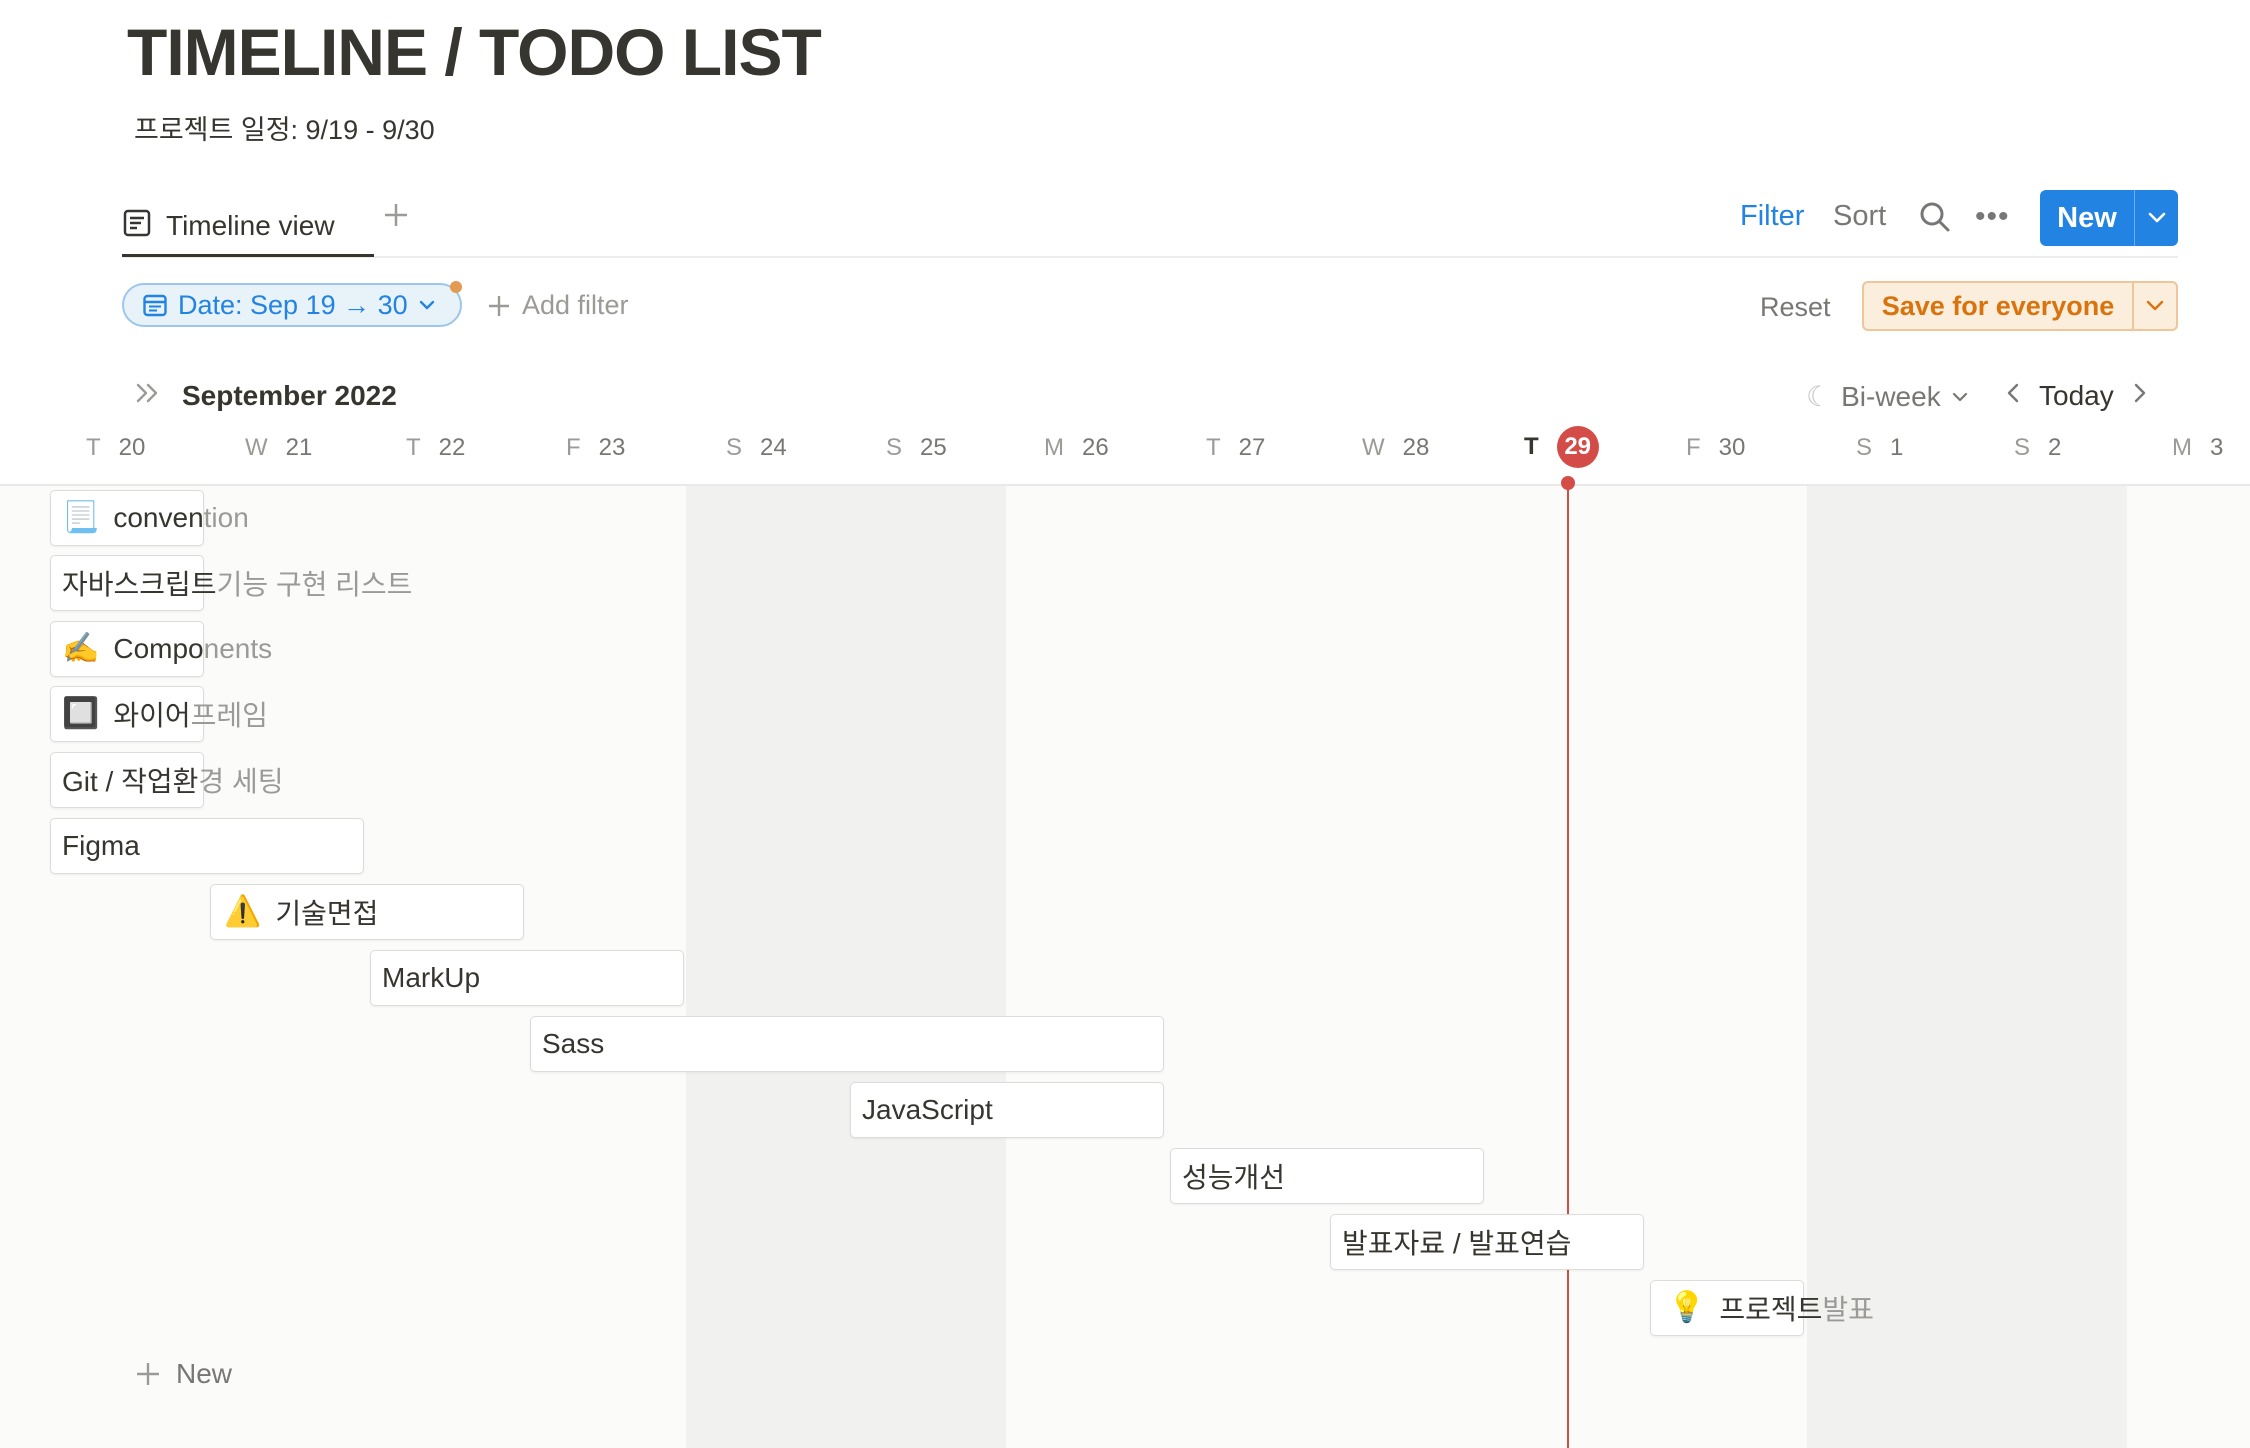  I want to click on task-title-overflow: 기능 구현 리스트, so click(314, 584).